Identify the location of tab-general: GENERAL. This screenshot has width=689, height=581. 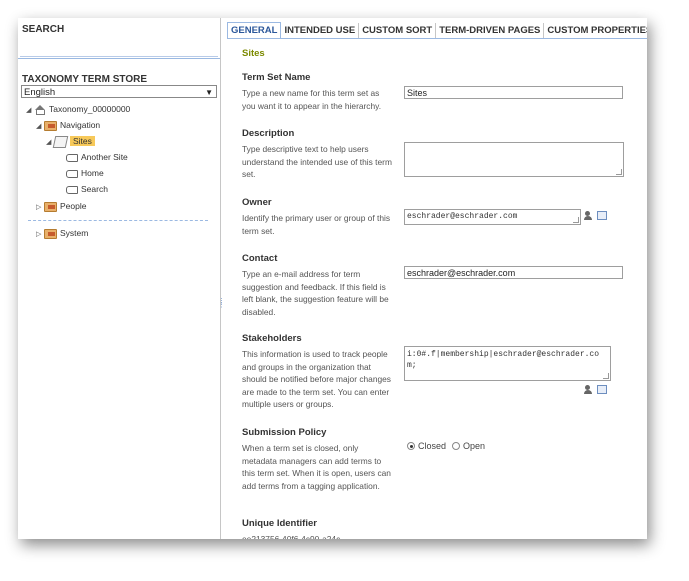
(254, 30).